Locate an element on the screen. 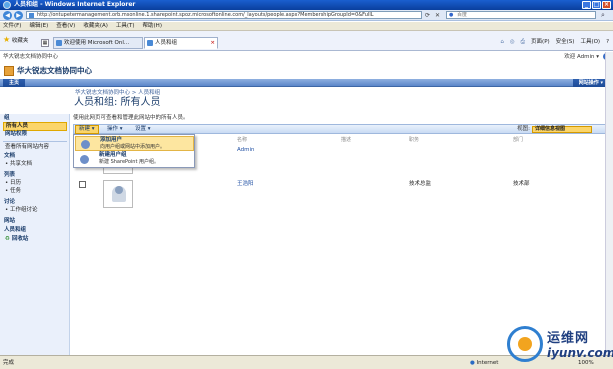  menu-item-subtitle: 新建 SharePoint 用户组。 is located at coordinates (129, 162).